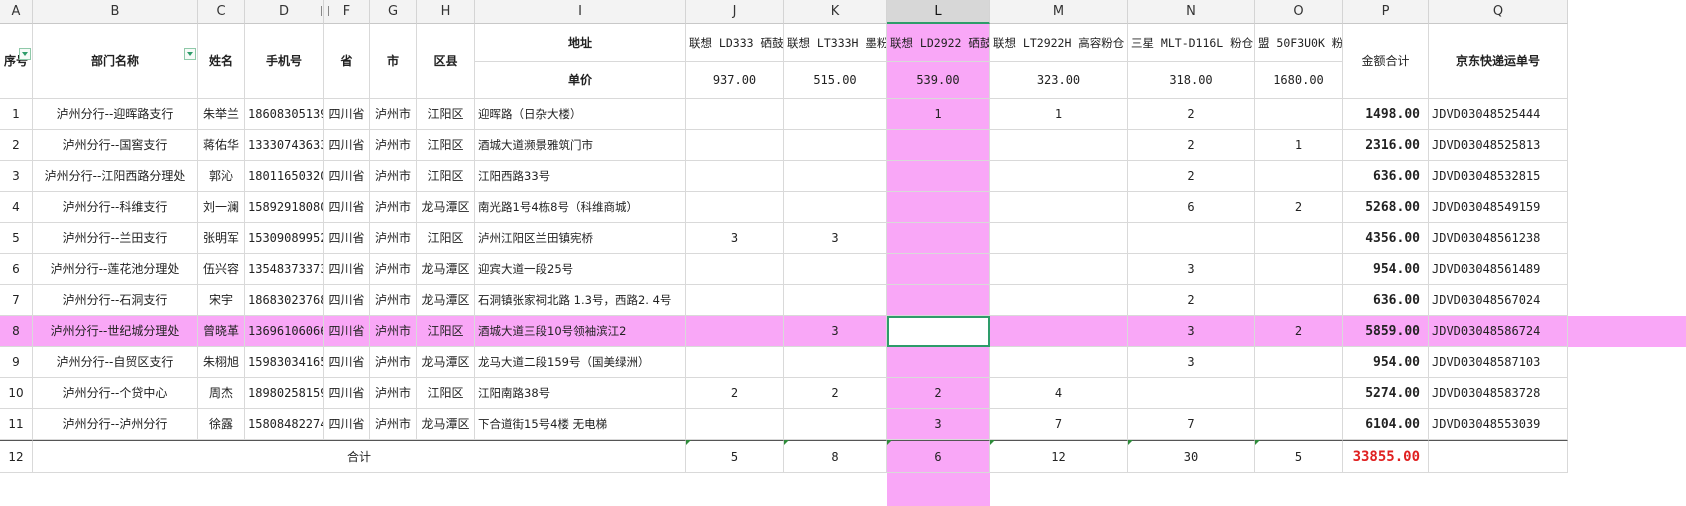 This screenshot has width=1686, height=506. I want to click on row-number: 4, so click(16, 207).